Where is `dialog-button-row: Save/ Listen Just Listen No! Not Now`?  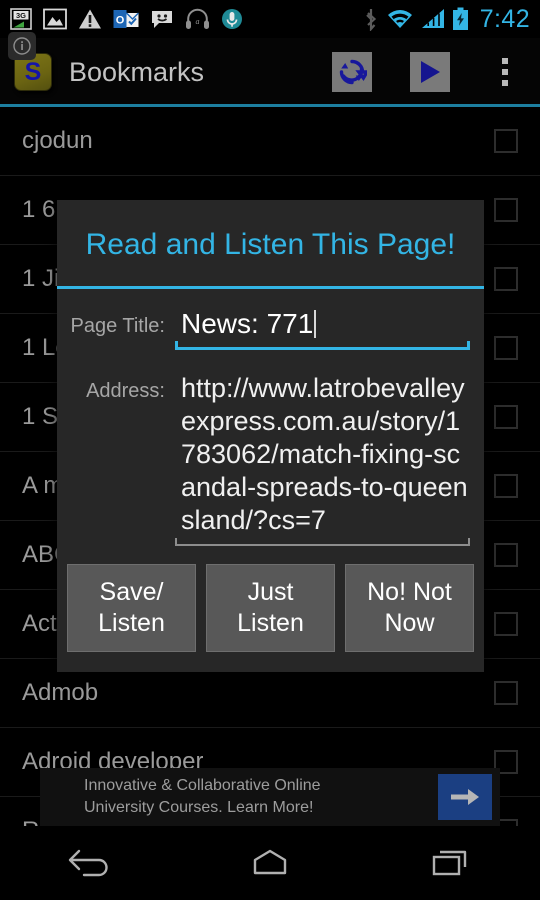 dialog-button-row: Save/ Listen Just Listen No! Not Now is located at coordinates (270, 606).